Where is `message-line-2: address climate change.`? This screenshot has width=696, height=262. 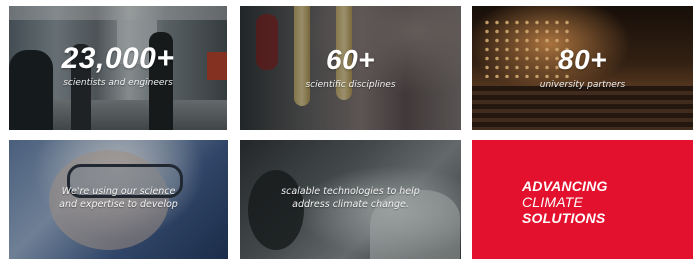 message-line-2: address climate change. is located at coordinates (350, 204).